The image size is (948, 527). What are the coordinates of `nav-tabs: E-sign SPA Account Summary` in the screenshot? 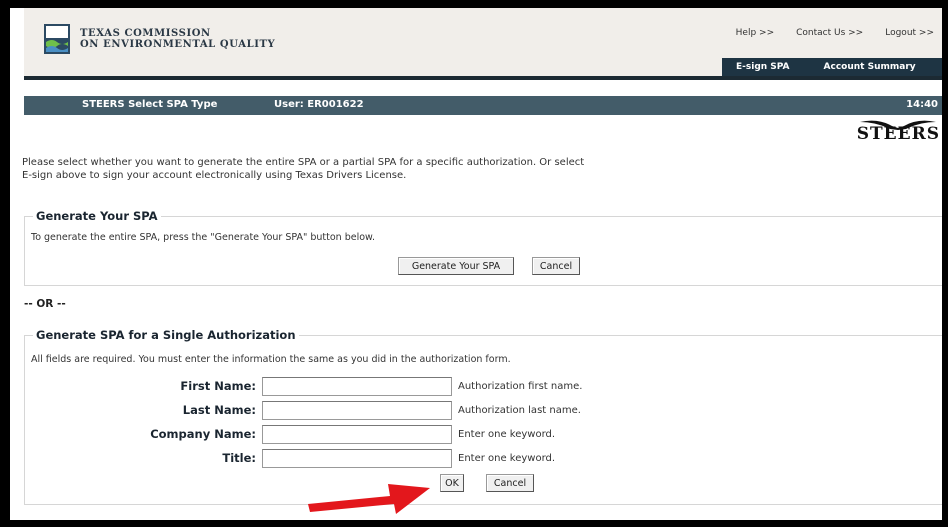 It's located at (832, 67).